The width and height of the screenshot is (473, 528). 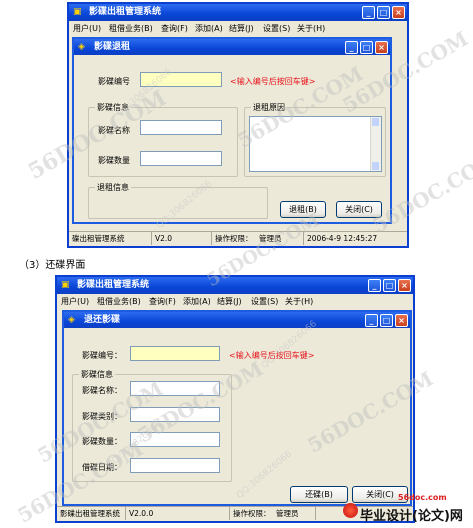 What do you see at coordinates (350, 510) in the screenshot?
I see `footer-logo-icon` at bounding box center [350, 510].